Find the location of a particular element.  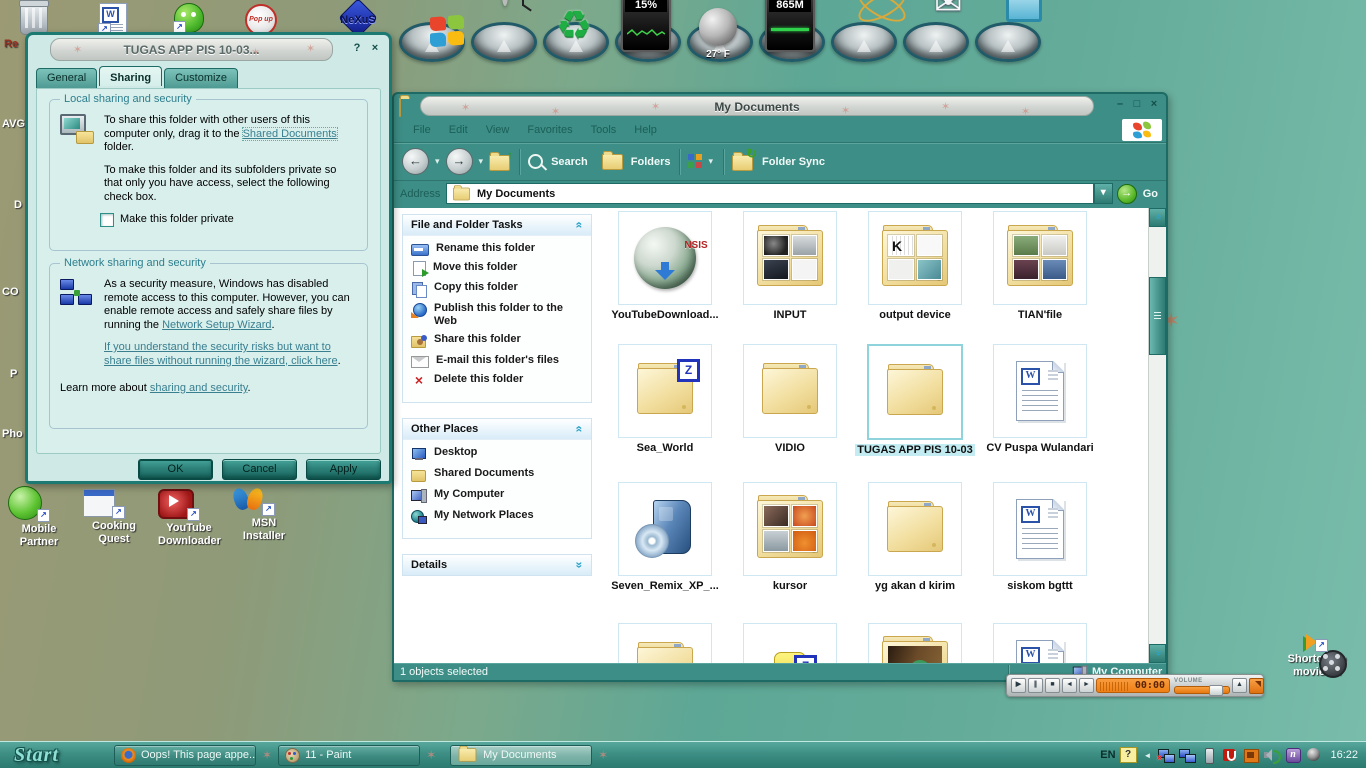

dock-item-windows is located at coordinates (431, 32).